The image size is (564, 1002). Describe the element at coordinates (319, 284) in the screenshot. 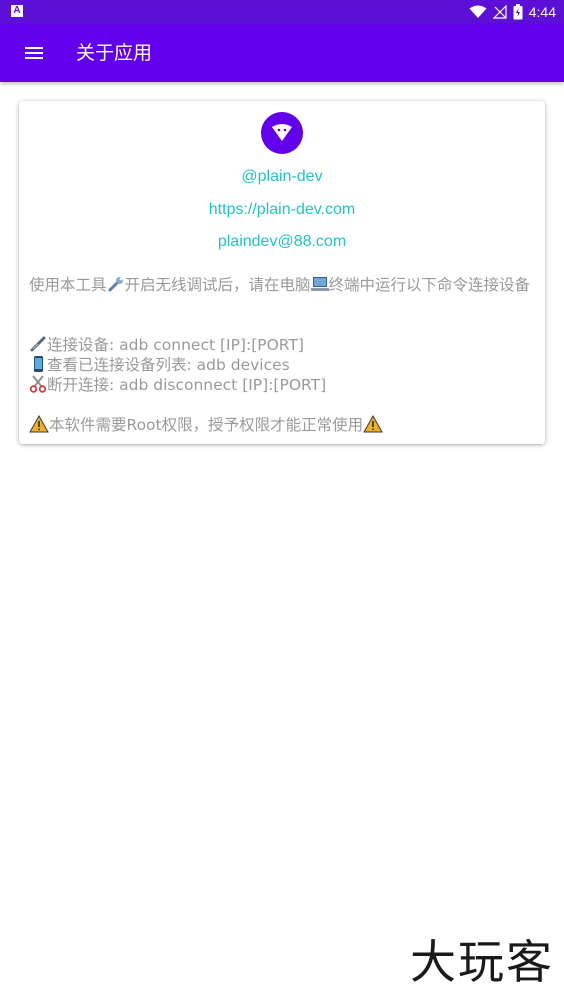

I see `computer-icon` at that location.